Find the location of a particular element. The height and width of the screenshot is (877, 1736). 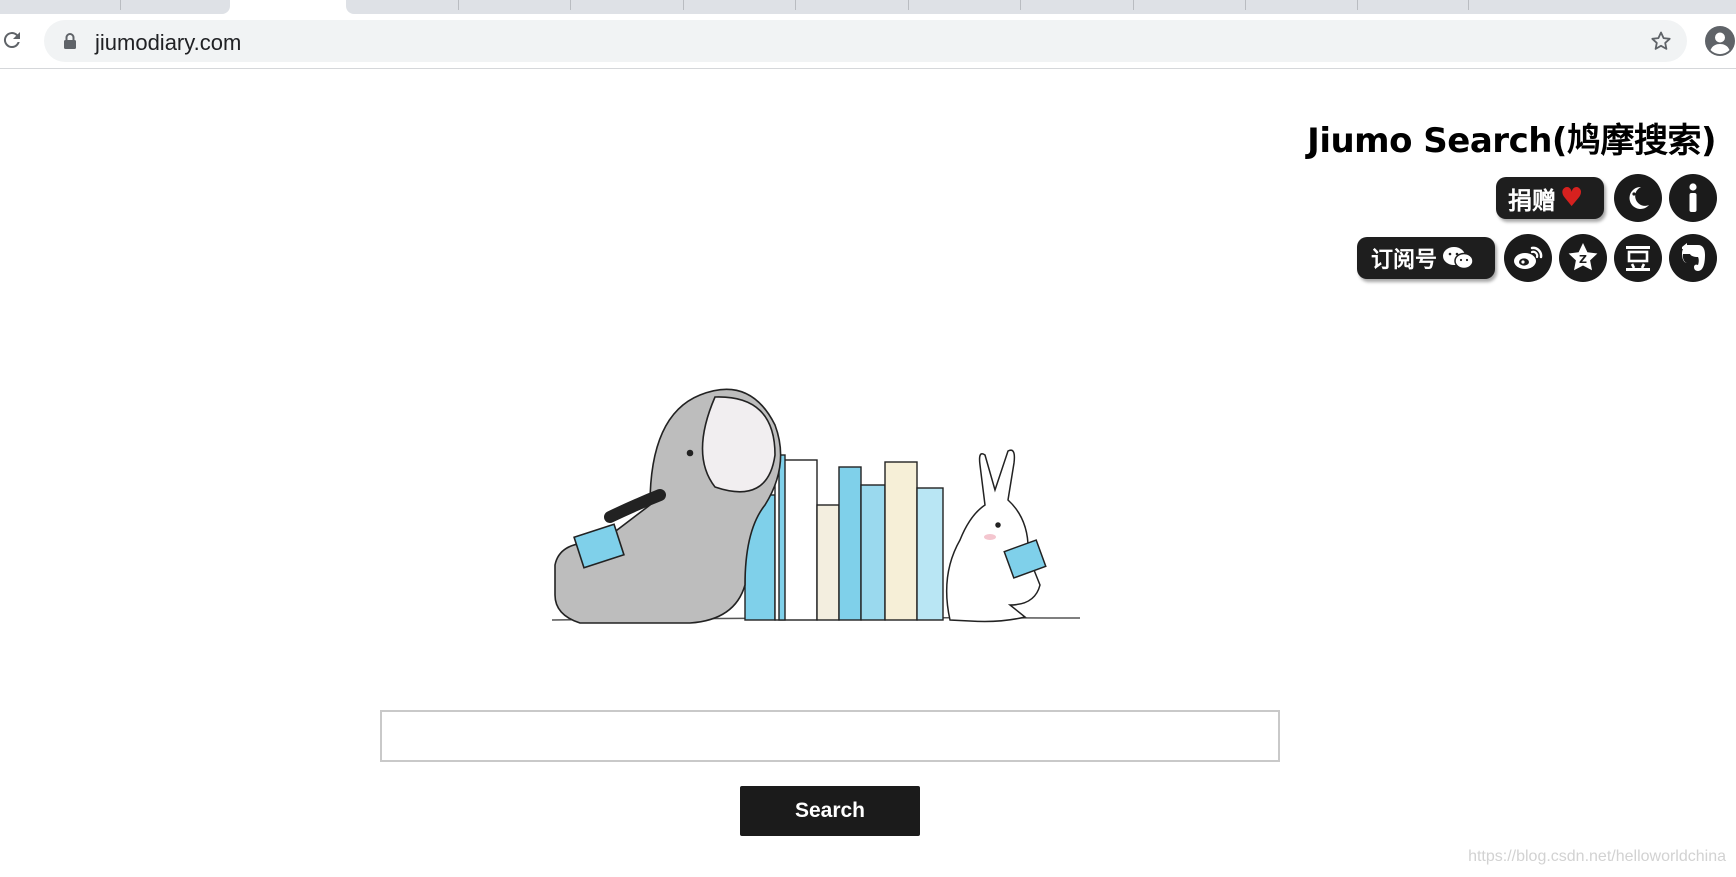

elephant-bunny-books-illustration is located at coordinates (816, 506).